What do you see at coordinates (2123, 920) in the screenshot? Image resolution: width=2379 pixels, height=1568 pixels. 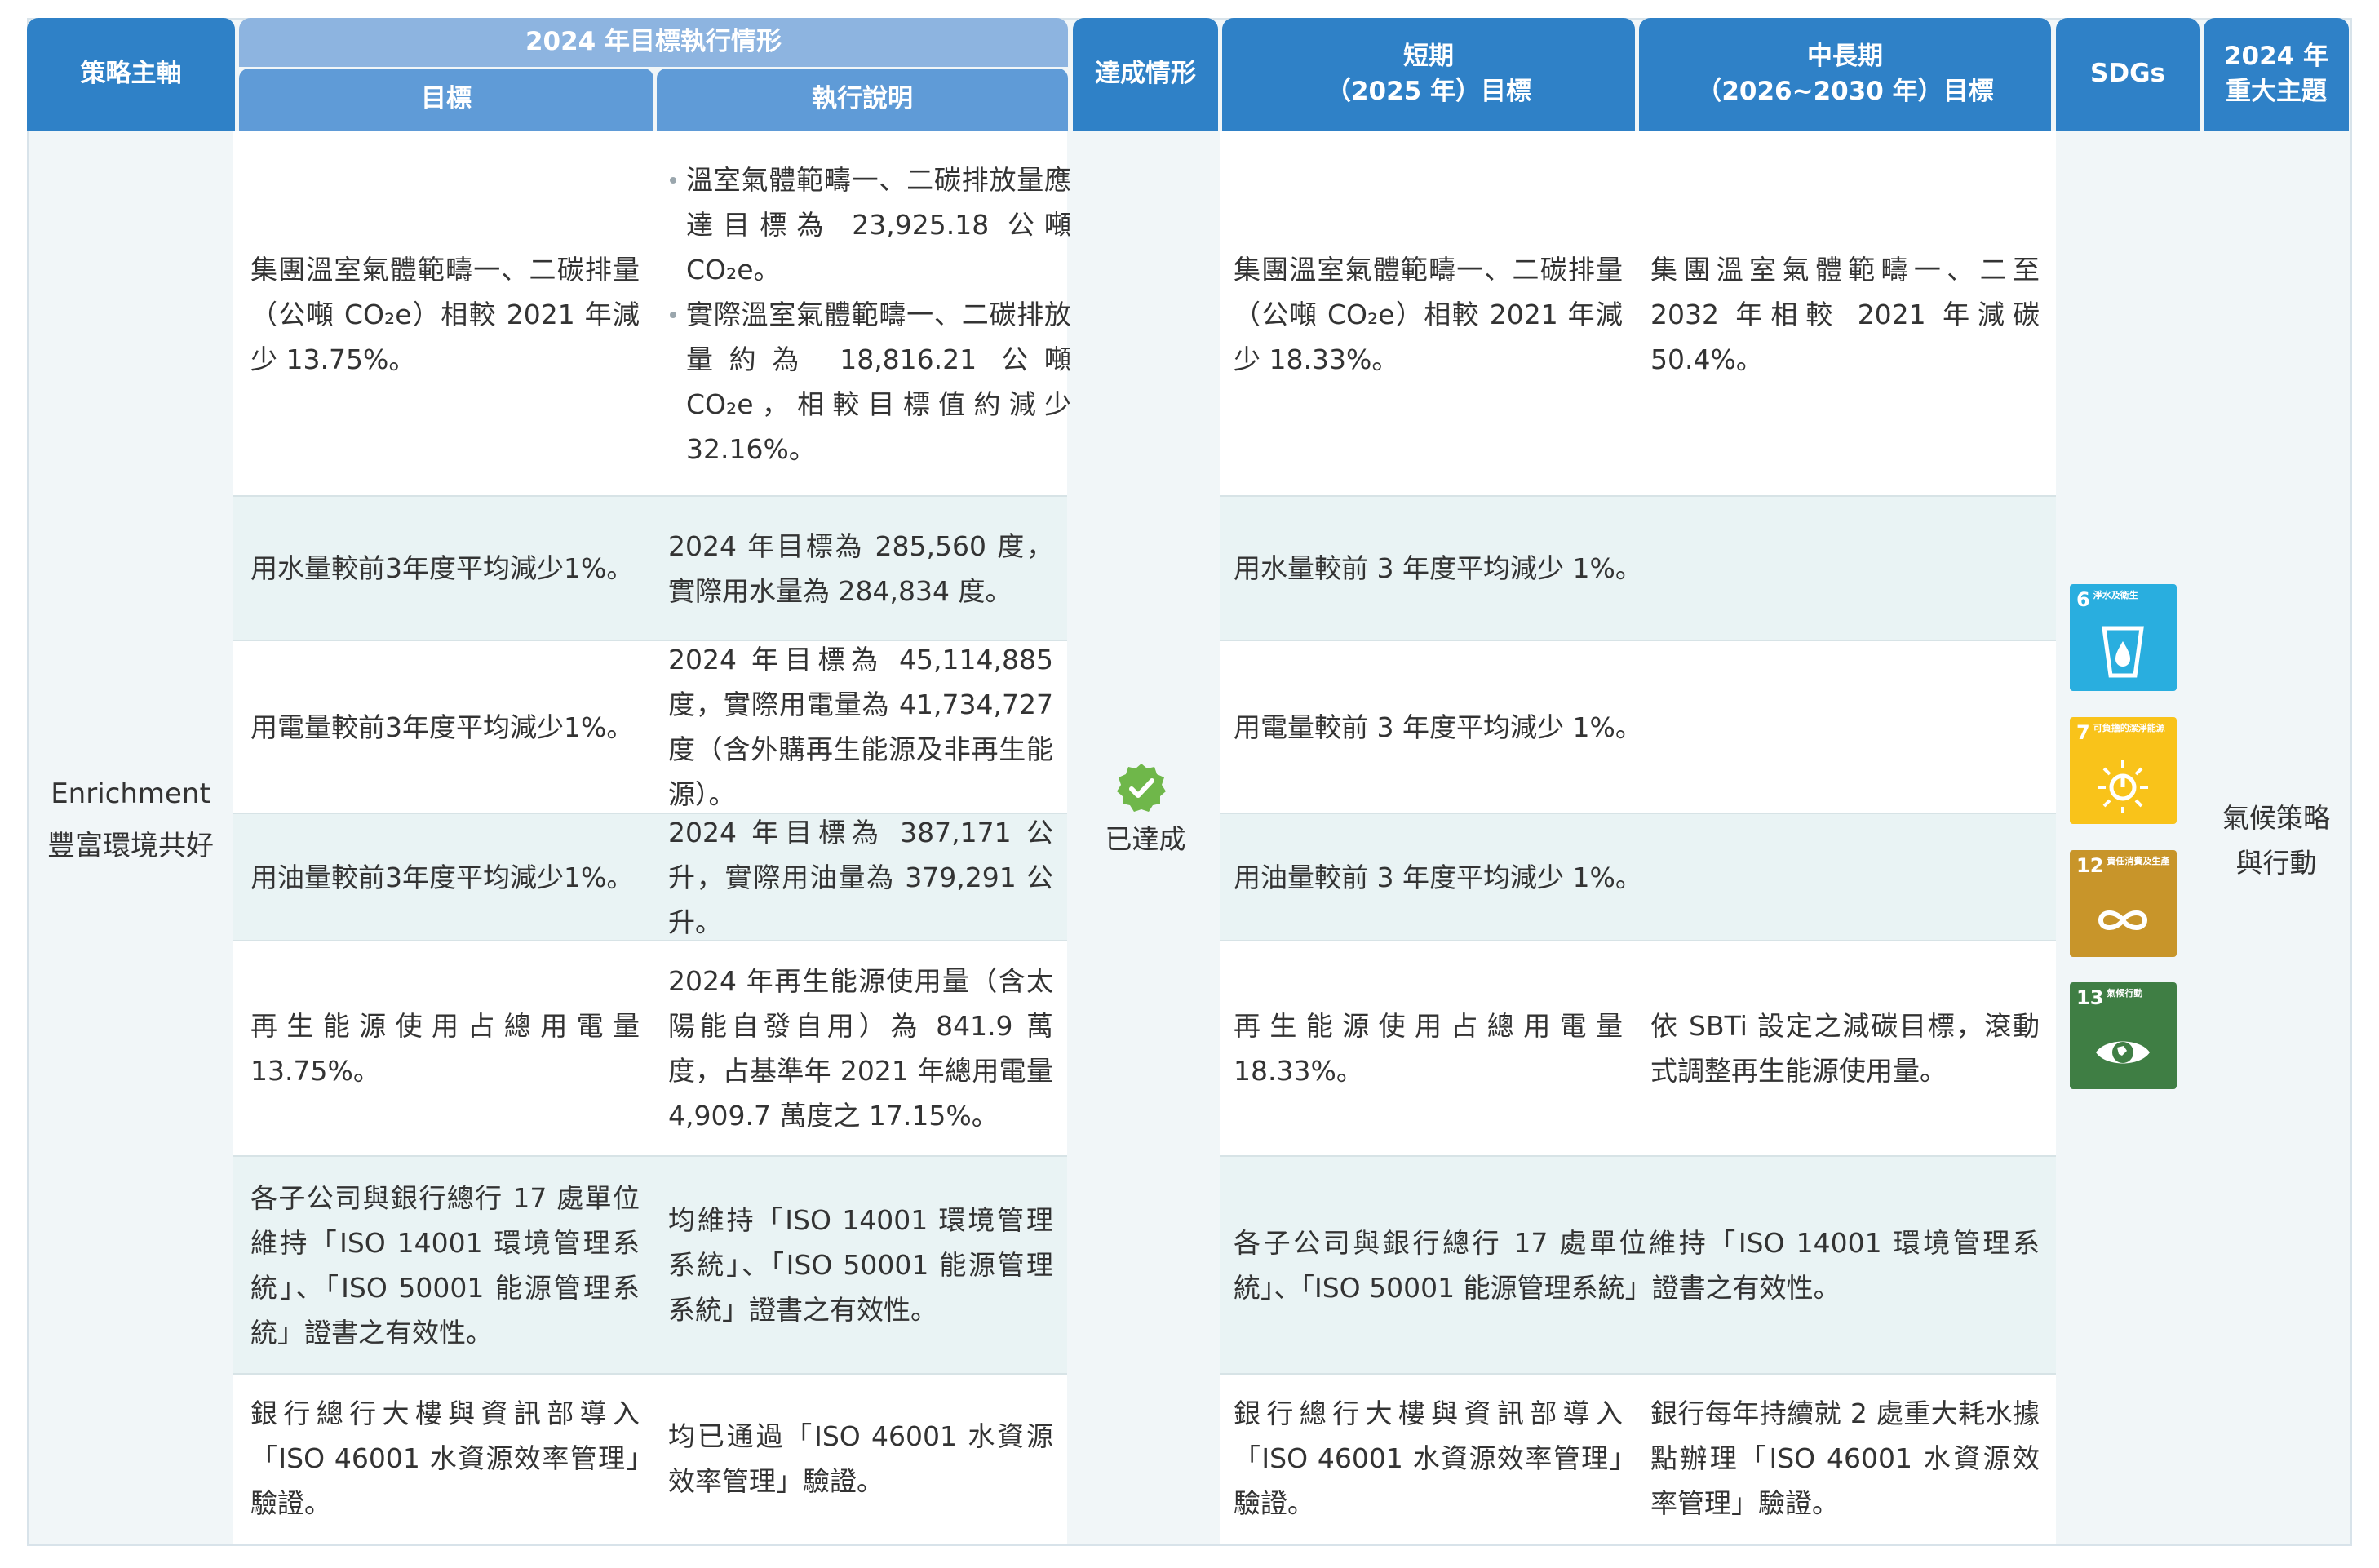 I see `infinity-icon` at bounding box center [2123, 920].